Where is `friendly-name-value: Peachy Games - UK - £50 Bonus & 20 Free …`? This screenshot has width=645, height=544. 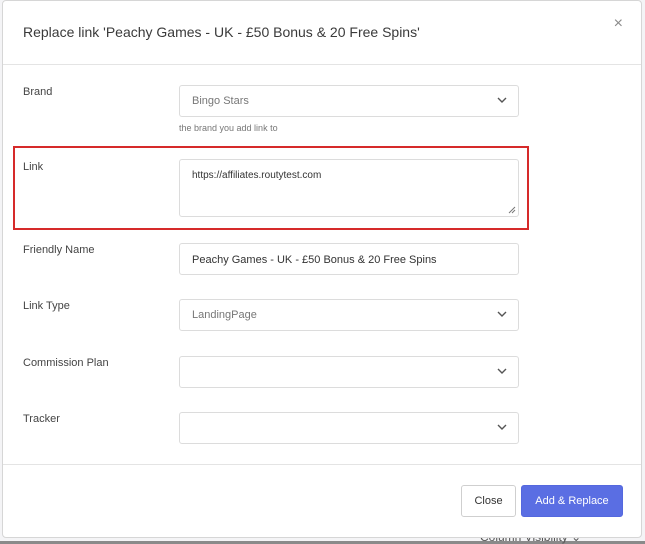 friendly-name-value: Peachy Games - UK - £50 Bonus & 20 Free … is located at coordinates (314, 260).